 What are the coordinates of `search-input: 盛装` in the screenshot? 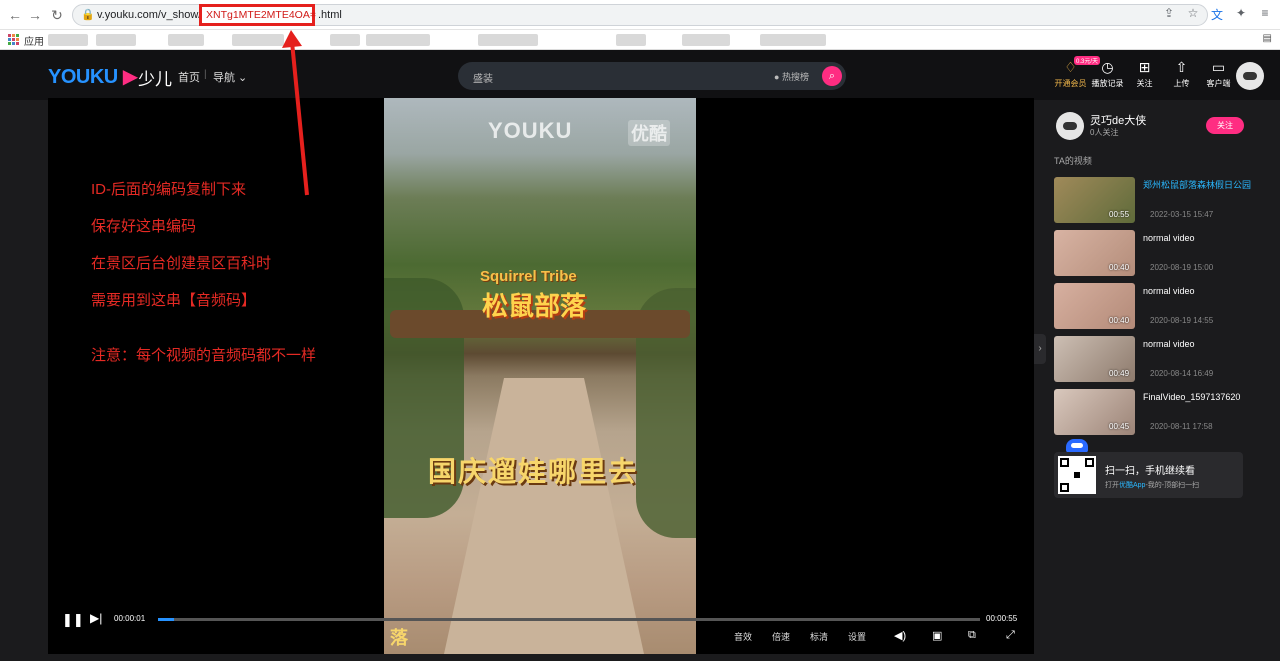 It's located at (483, 77).